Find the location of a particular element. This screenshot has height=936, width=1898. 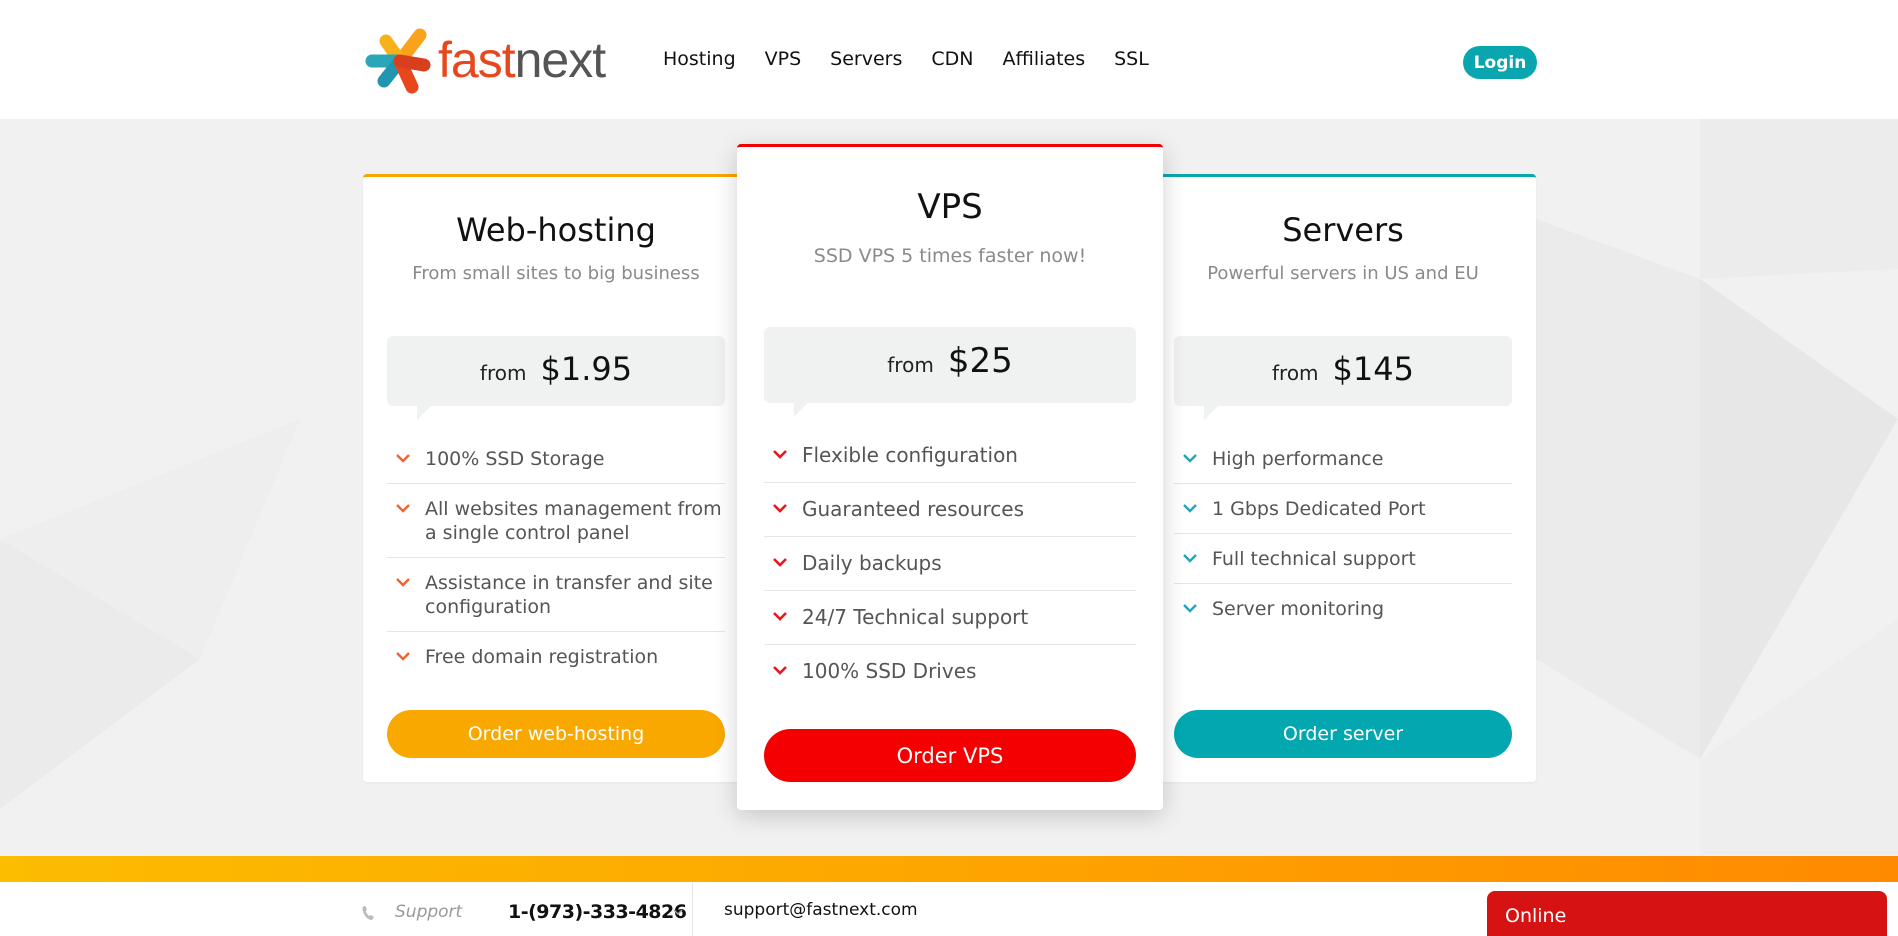

online-chat-button: Online is located at coordinates (1687, 913).